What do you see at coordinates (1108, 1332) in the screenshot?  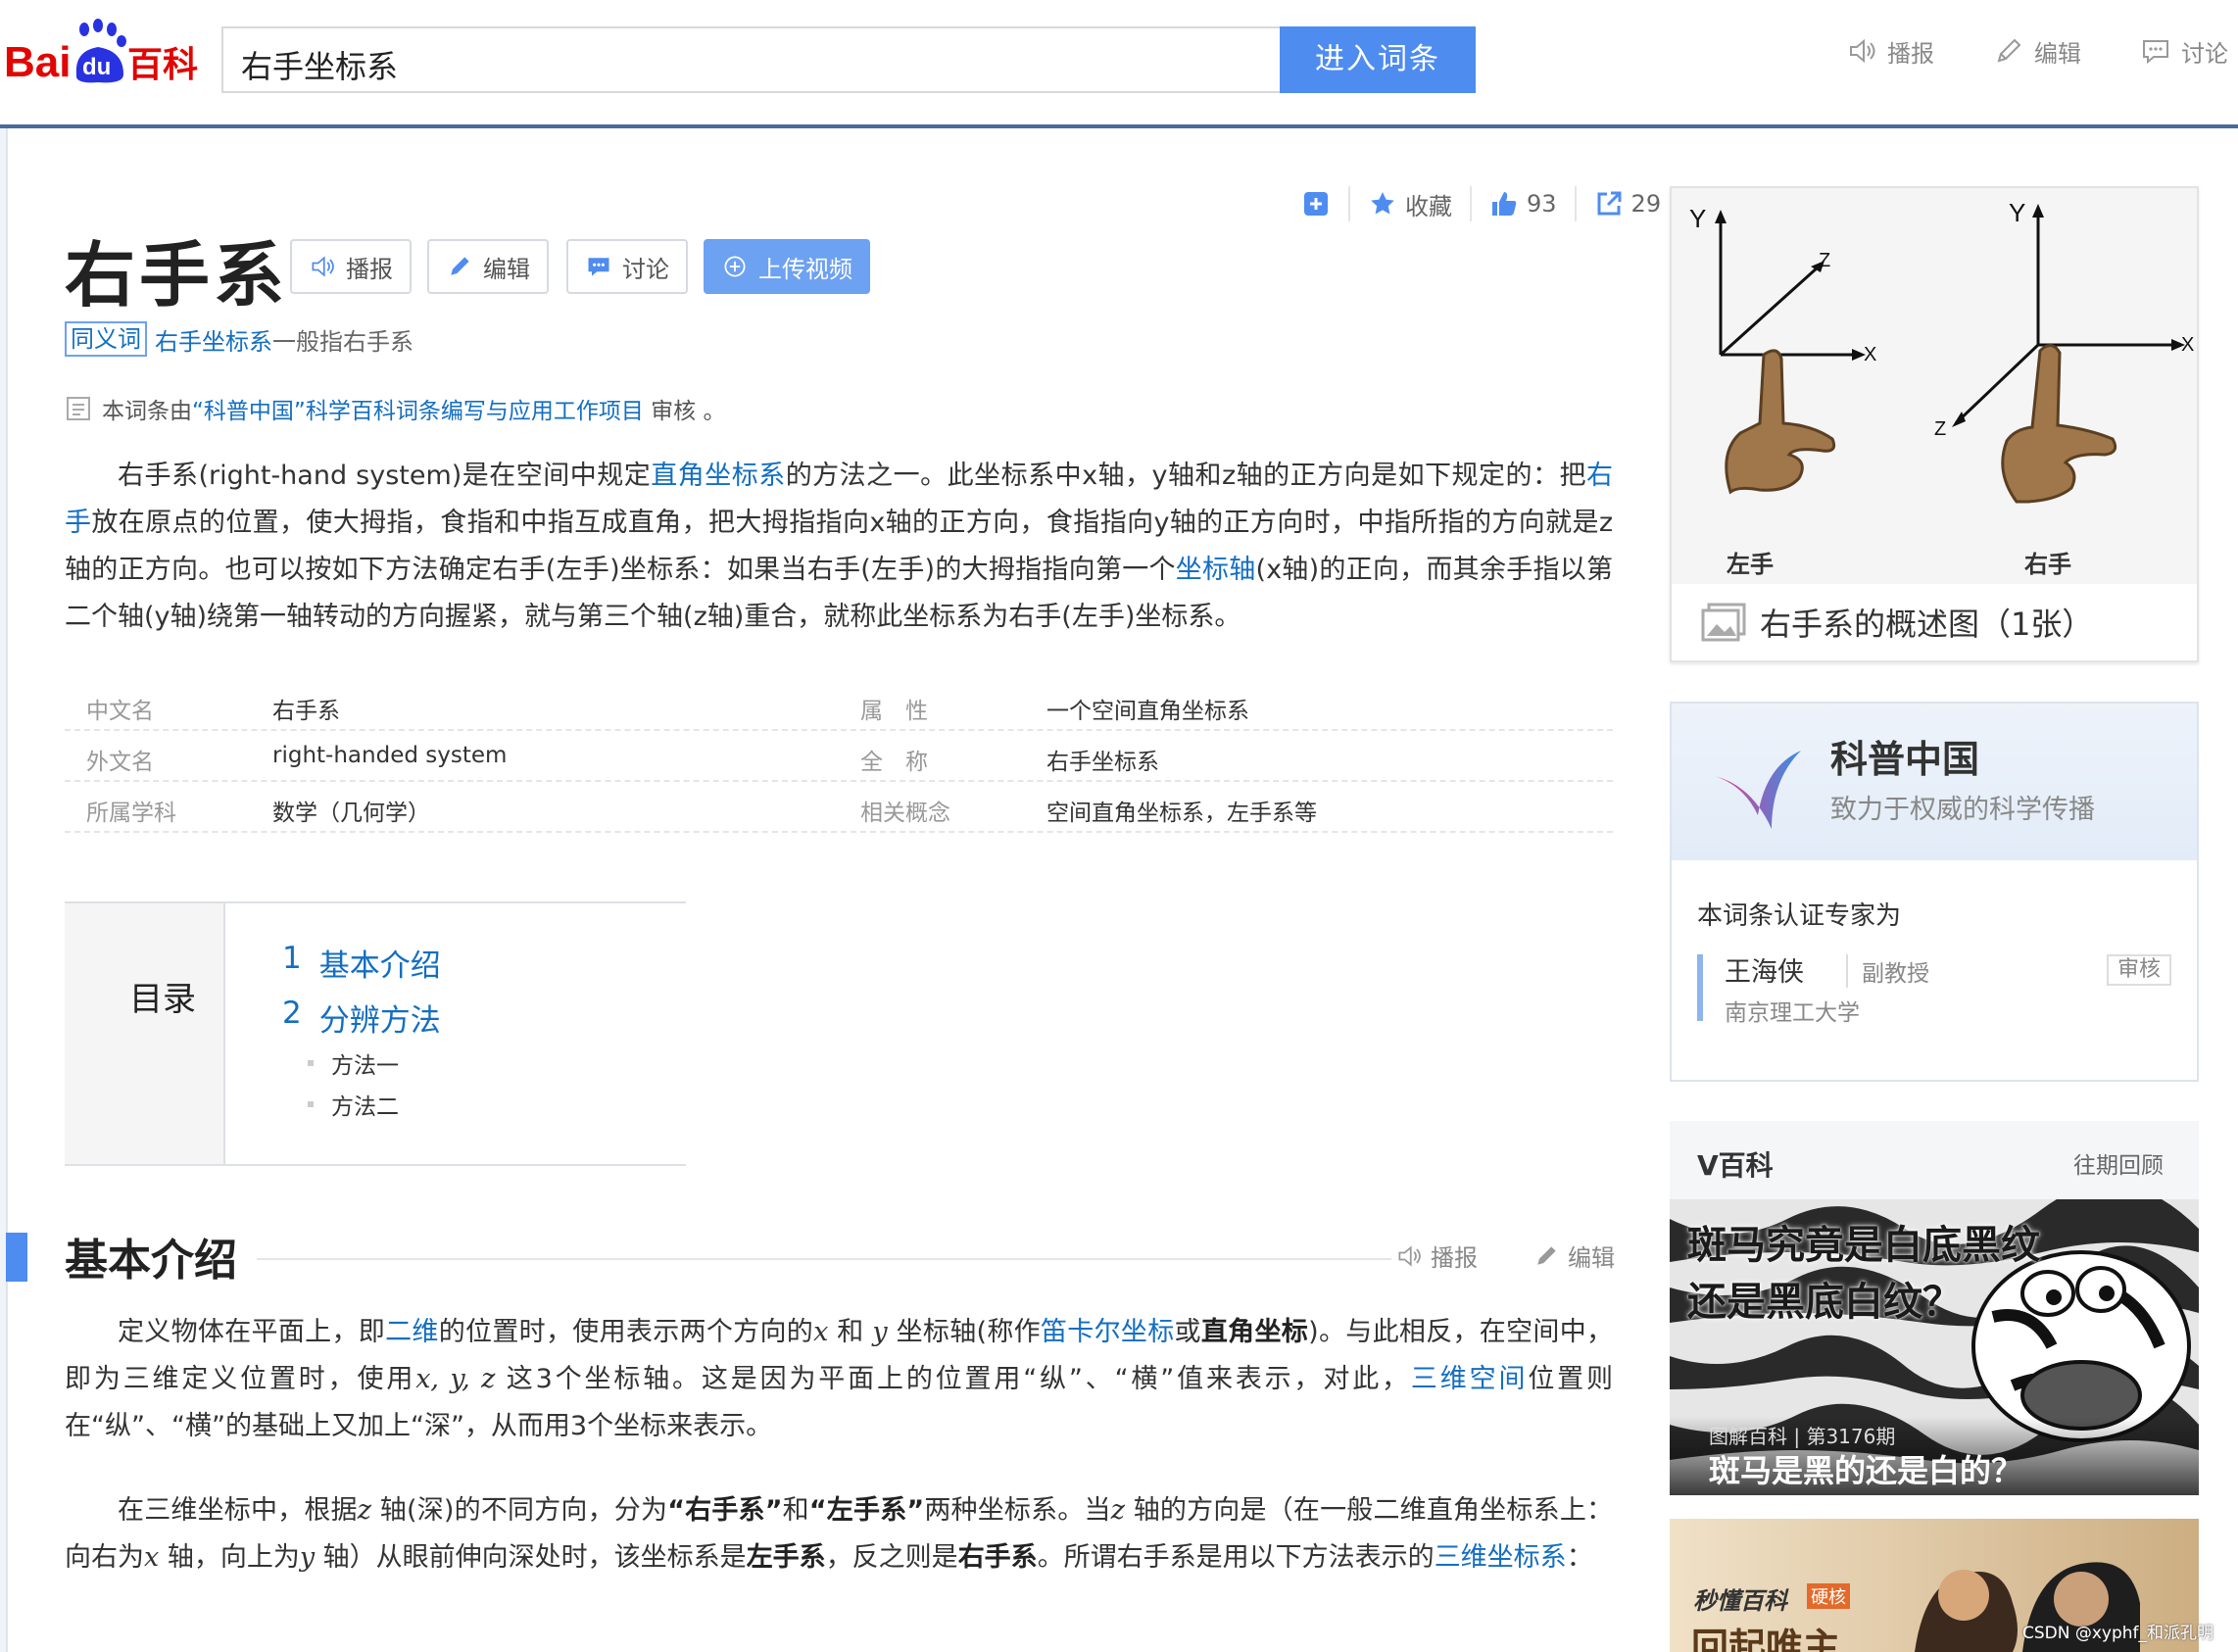 I see `link-cartesian: 笛卡尔坐标` at bounding box center [1108, 1332].